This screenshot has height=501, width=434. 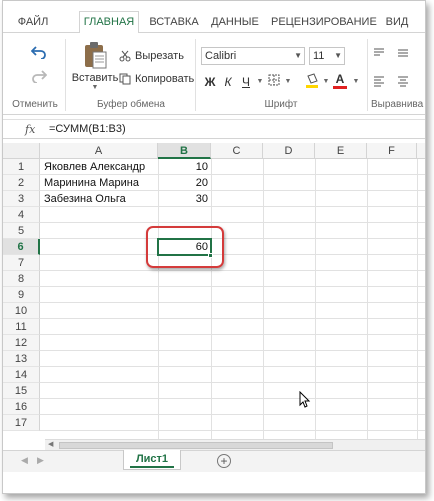 I want to click on row-header-14: 14, so click(x=21, y=375).